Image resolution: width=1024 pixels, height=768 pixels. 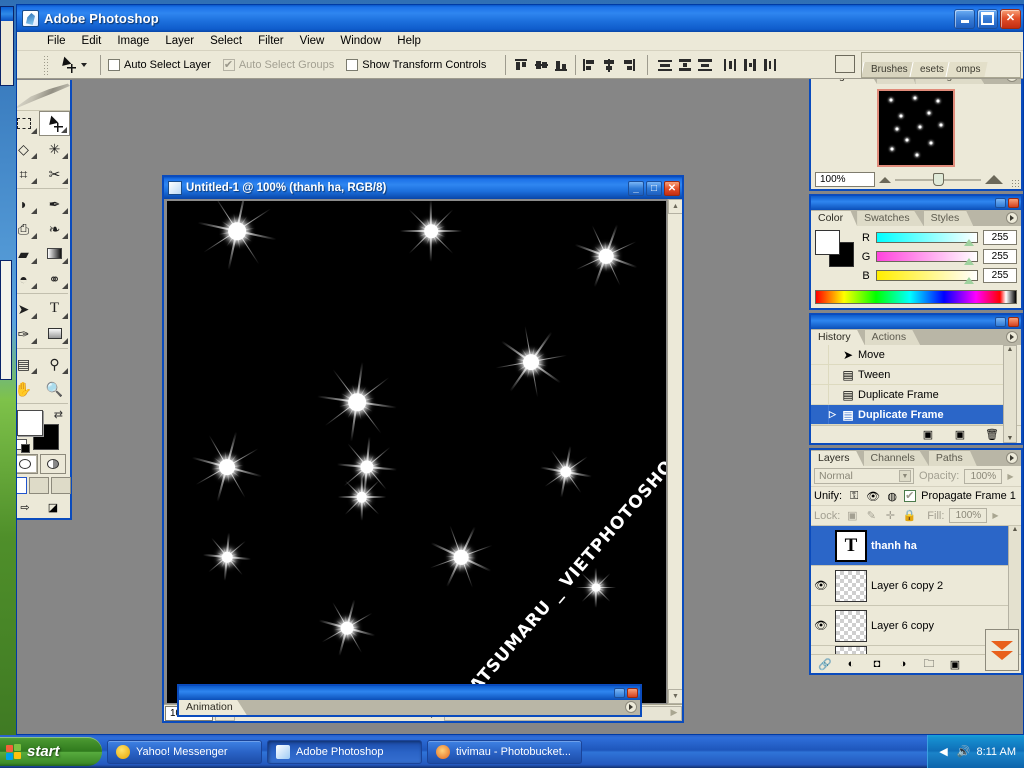 What do you see at coordinates (896, 458) in the screenshot?
I see `tab-channels: Channels` at bounding box center [896, 458].